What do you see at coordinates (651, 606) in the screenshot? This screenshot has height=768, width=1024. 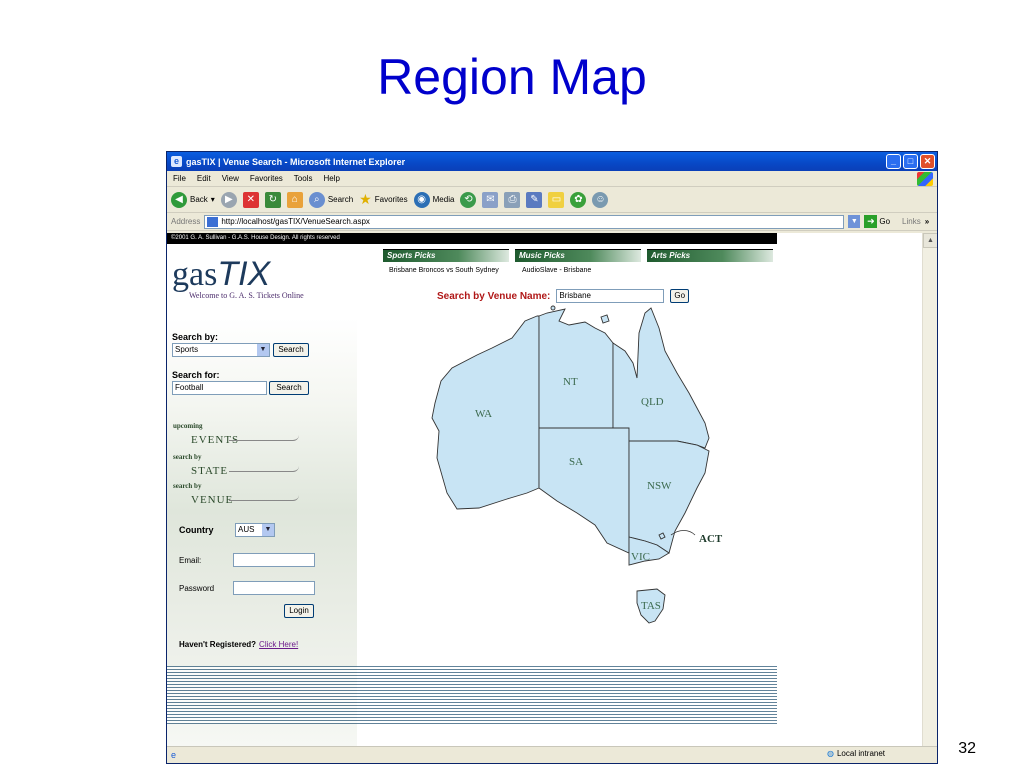 I see `map-label-tas: TAS` at bounding box center [651, 606].